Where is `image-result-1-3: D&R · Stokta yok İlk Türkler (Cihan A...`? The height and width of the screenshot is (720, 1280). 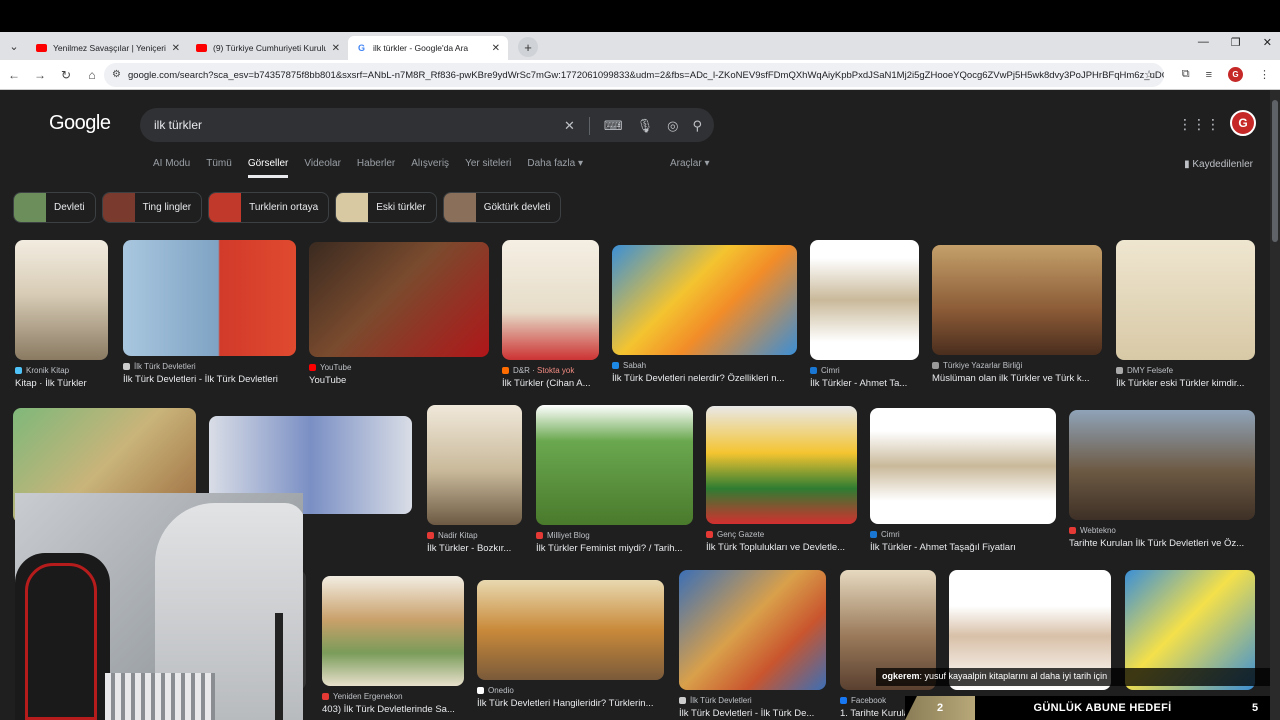
image-result-1-3: D&R · Stokta yok İlk Türkler (Cihan A... is located at coordinates (550, 319).